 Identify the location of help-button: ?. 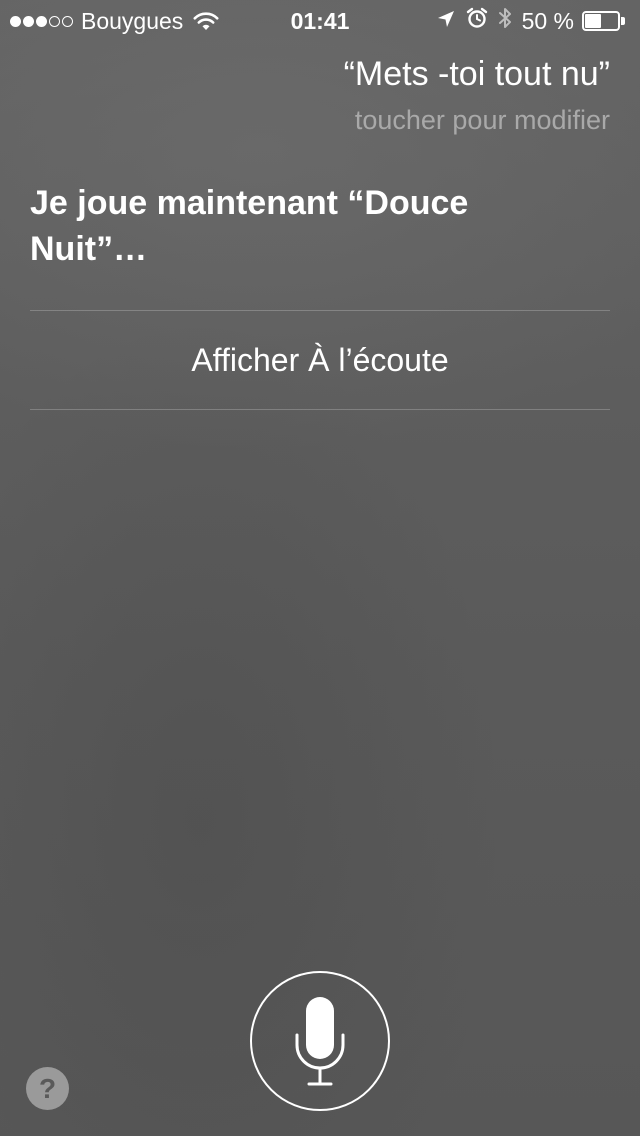
(47, 1088).